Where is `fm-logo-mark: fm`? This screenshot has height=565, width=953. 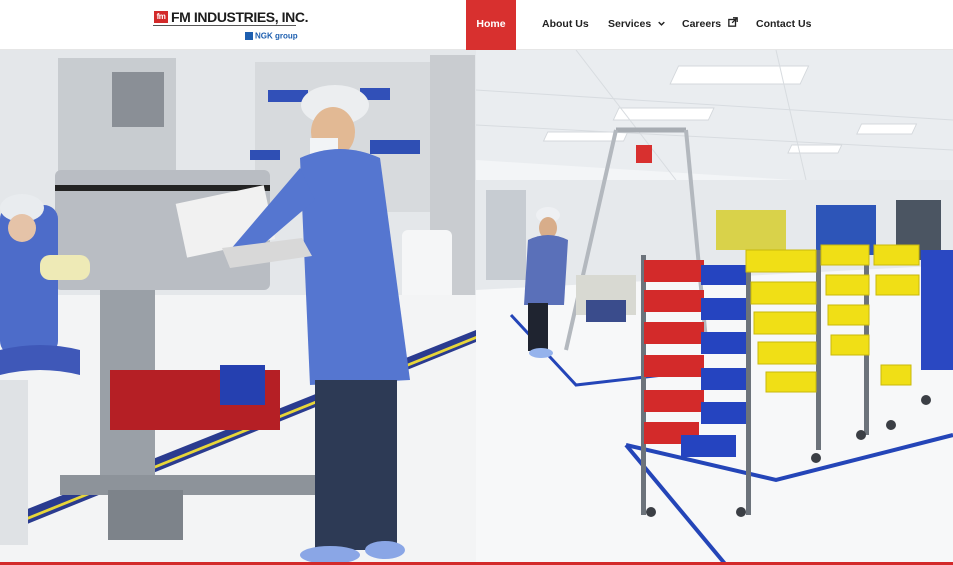
fm-logo-mark: fm is located at coordinates (161, 17).